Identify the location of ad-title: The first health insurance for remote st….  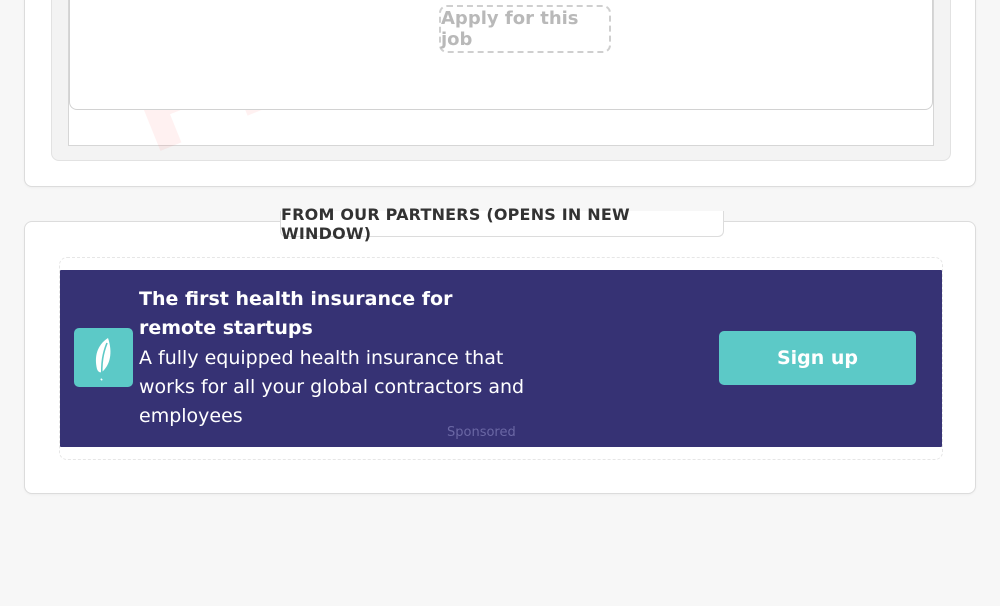
(334, 314).